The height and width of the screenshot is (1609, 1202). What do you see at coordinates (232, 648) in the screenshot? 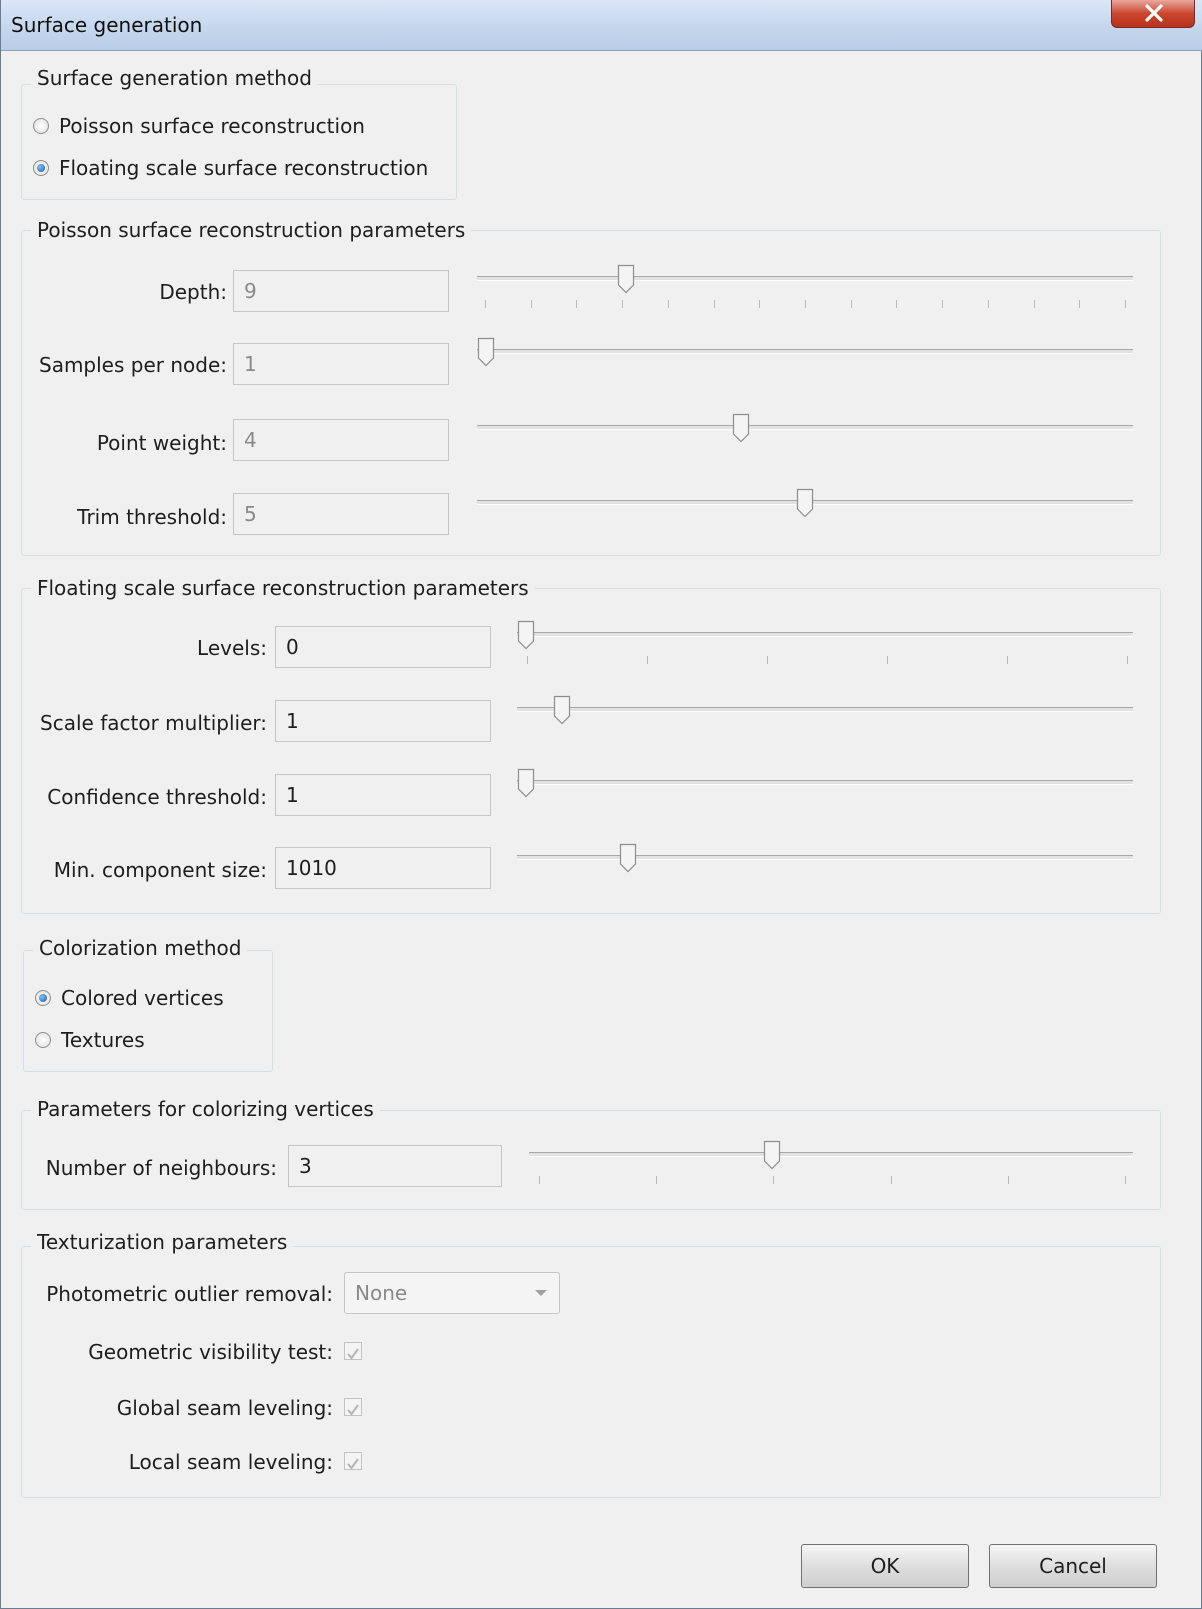
I see `levels-label: Levels:` at bounding box center [232, 648].